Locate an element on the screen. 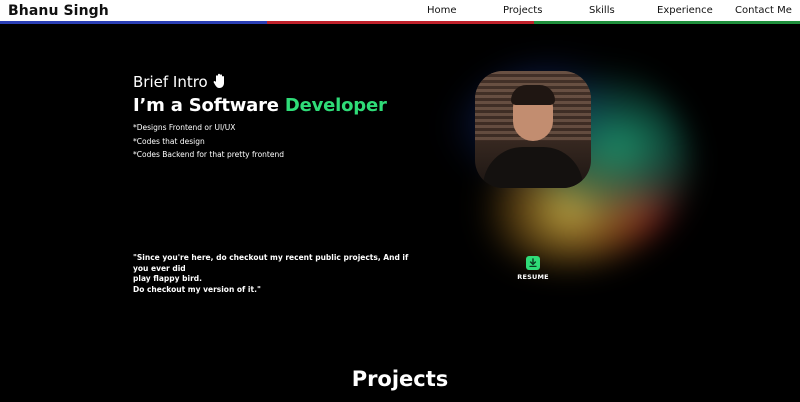  nav-link-contact: Contact Me is located at coordinates (763, 10).